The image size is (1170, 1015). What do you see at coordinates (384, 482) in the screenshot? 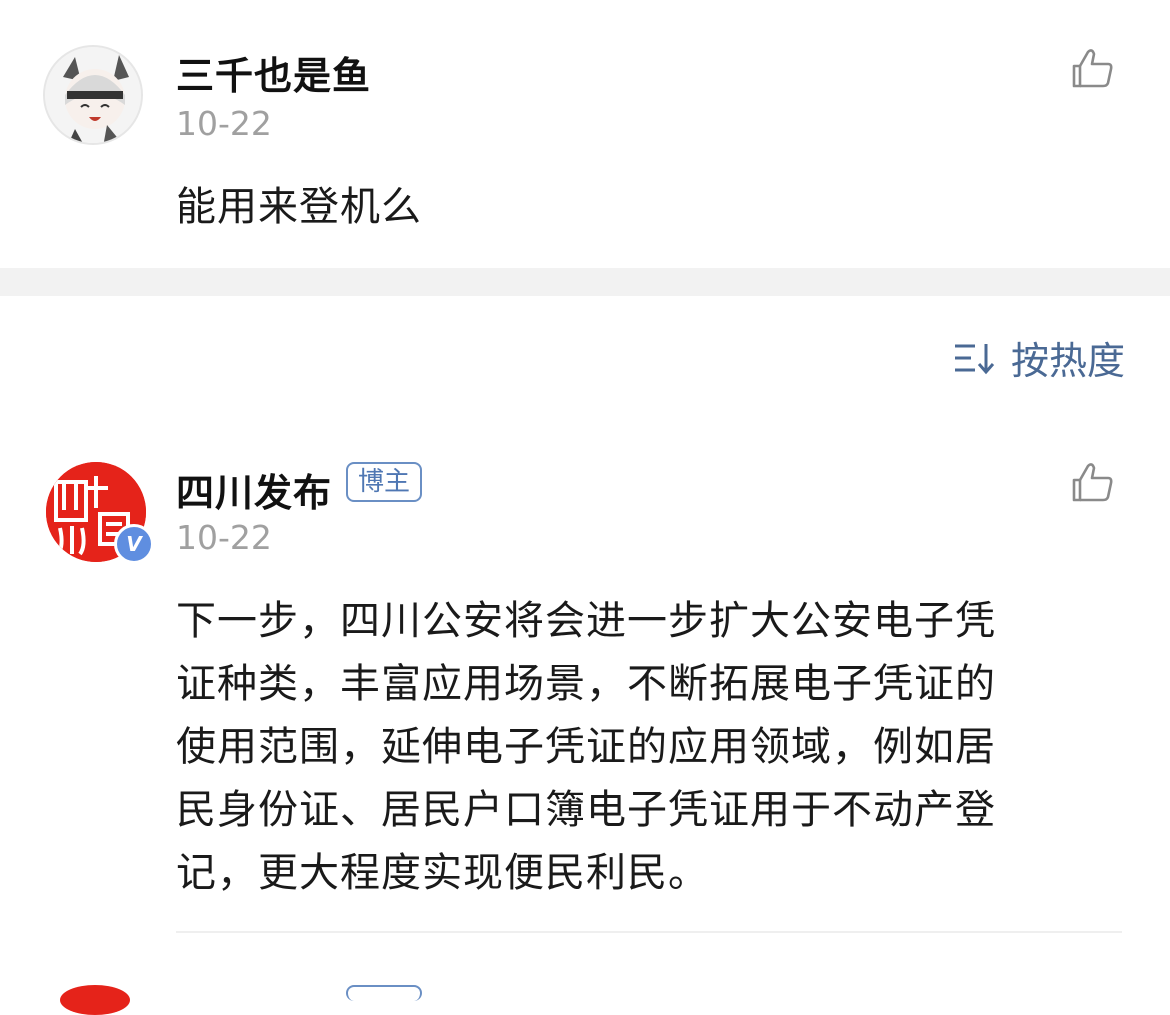
I see `author-badge: 博主` at bounding box center [384, 482].